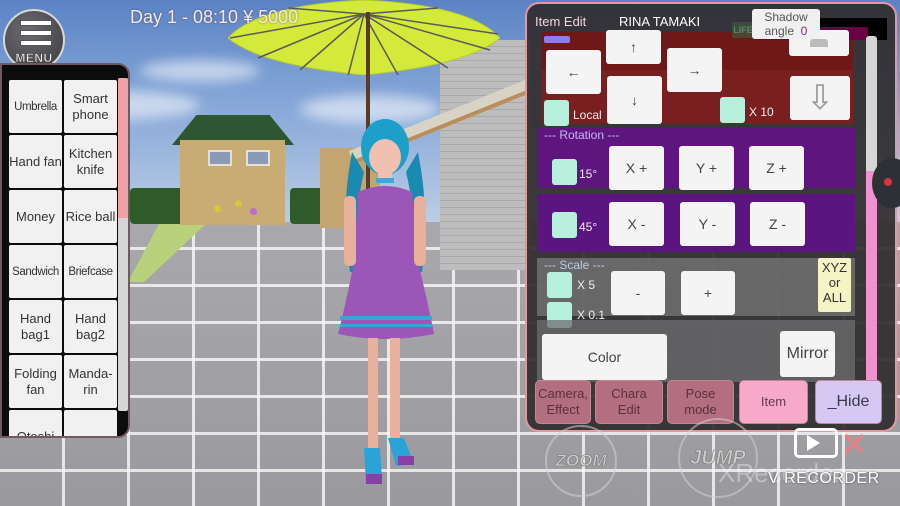 This screenshot has width=900, height=506. I want to click on tab-label: Item, so click(773, 401).